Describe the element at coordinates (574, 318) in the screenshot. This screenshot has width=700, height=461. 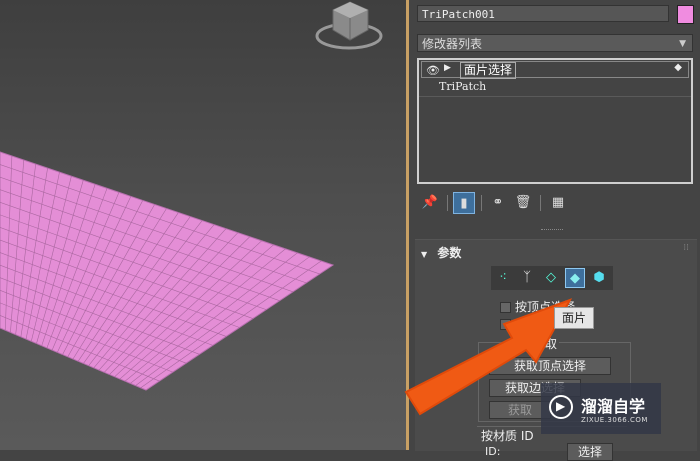
I see `tooltip: 面片` at that location.